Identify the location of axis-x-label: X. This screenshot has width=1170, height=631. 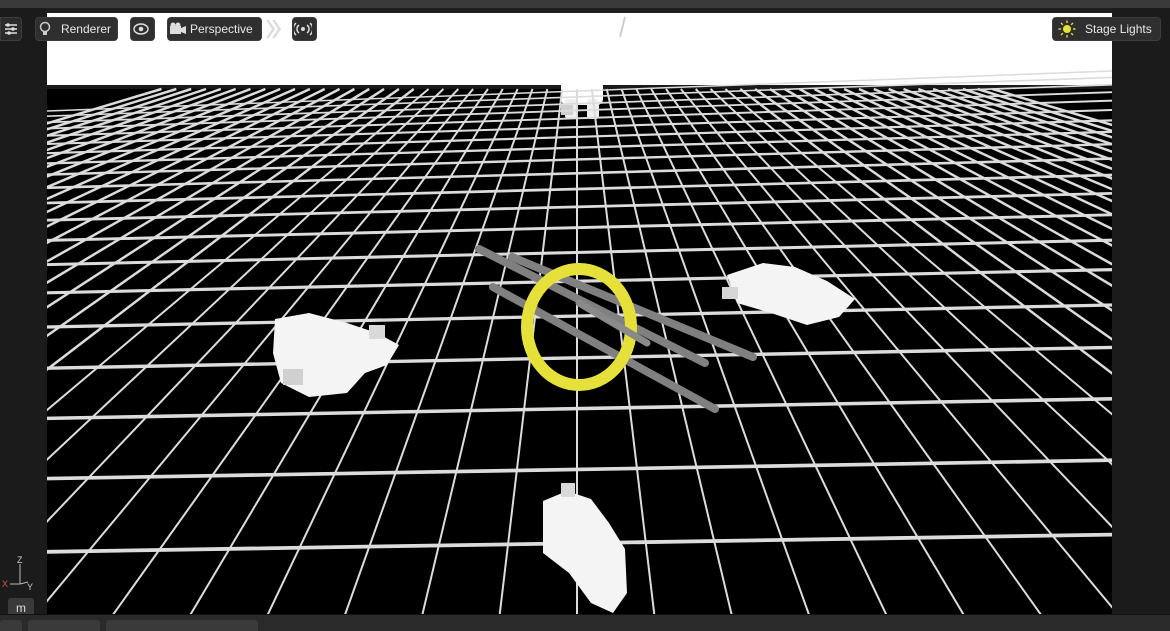
(5, 584).